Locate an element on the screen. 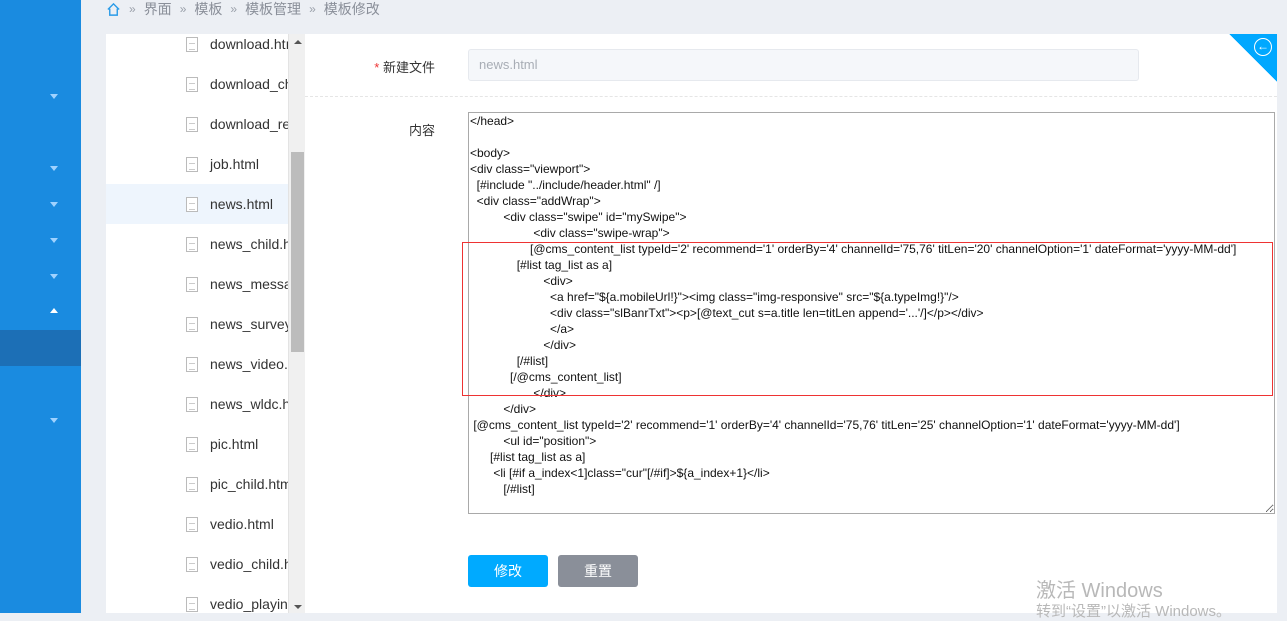  filename-label: * 新建文件 is located at coordinates (370, 66).